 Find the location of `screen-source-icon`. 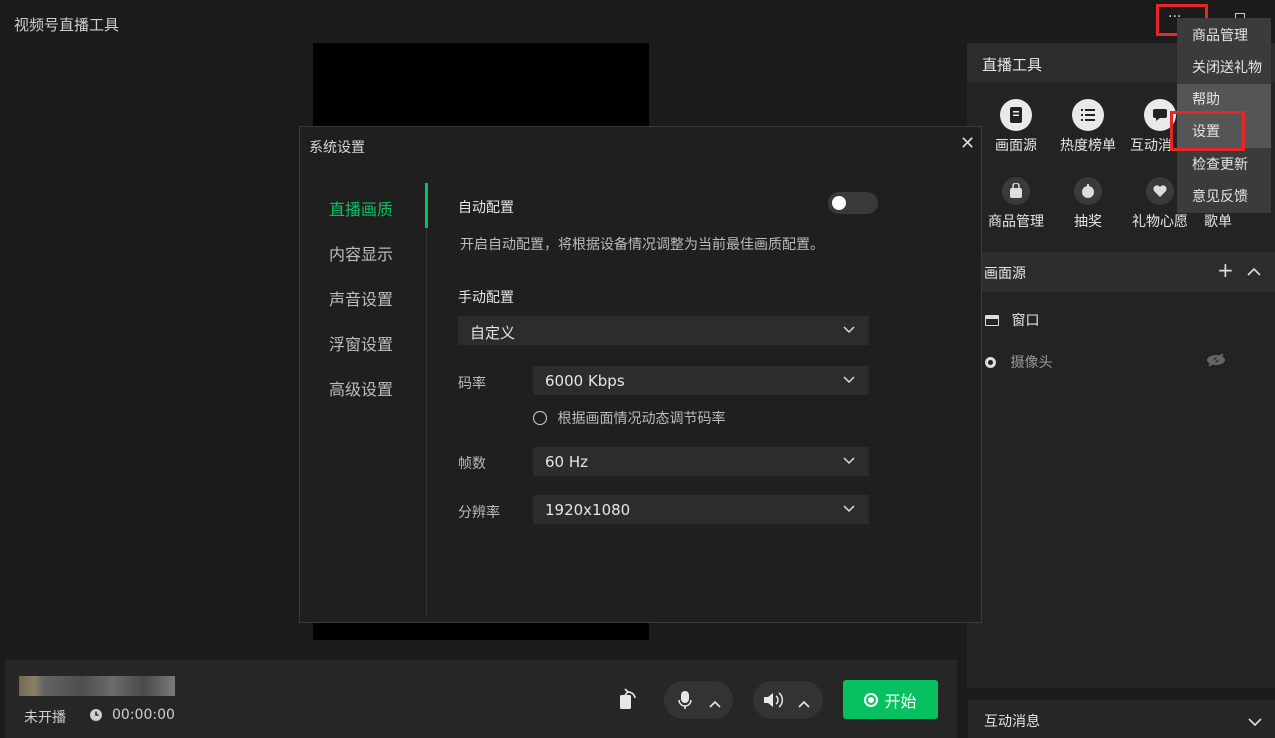

screen-source-icon is located at coordinates (1016, 115).